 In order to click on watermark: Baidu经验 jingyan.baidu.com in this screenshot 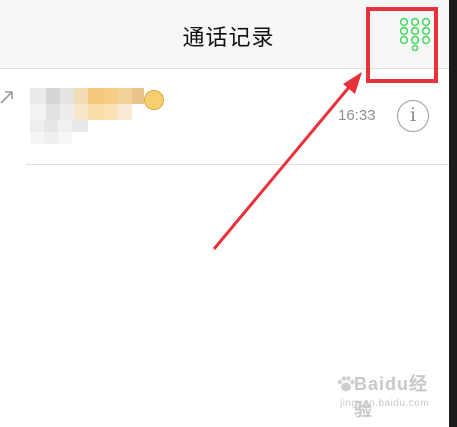, I will do `click(387, 394)`.